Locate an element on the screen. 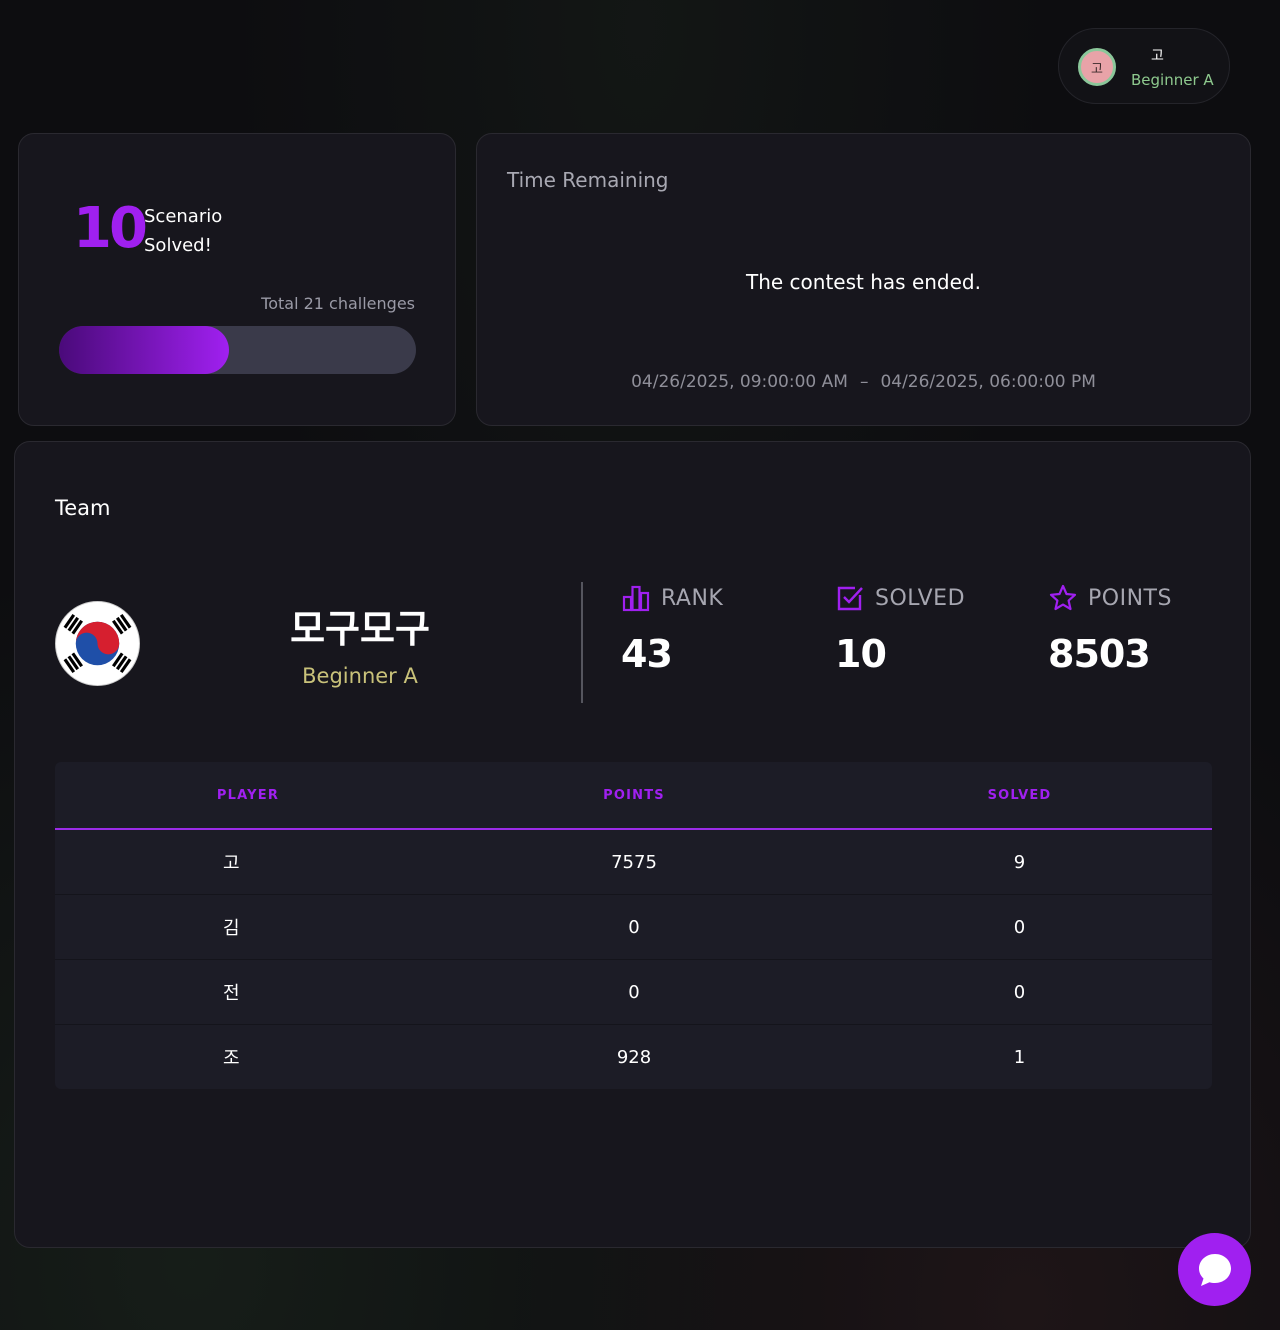 Image resolution: width=1280 pixels, height=1330 pixels. section-title: Team is located at coordinates (83, 508).